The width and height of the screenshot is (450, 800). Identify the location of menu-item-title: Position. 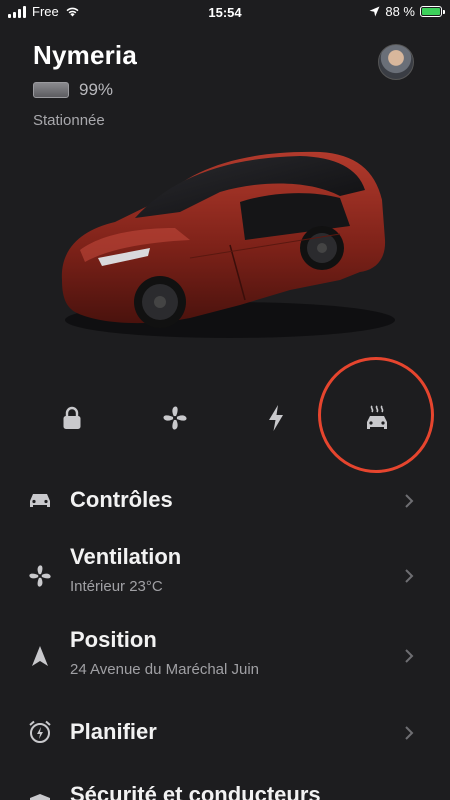
(113, 639).